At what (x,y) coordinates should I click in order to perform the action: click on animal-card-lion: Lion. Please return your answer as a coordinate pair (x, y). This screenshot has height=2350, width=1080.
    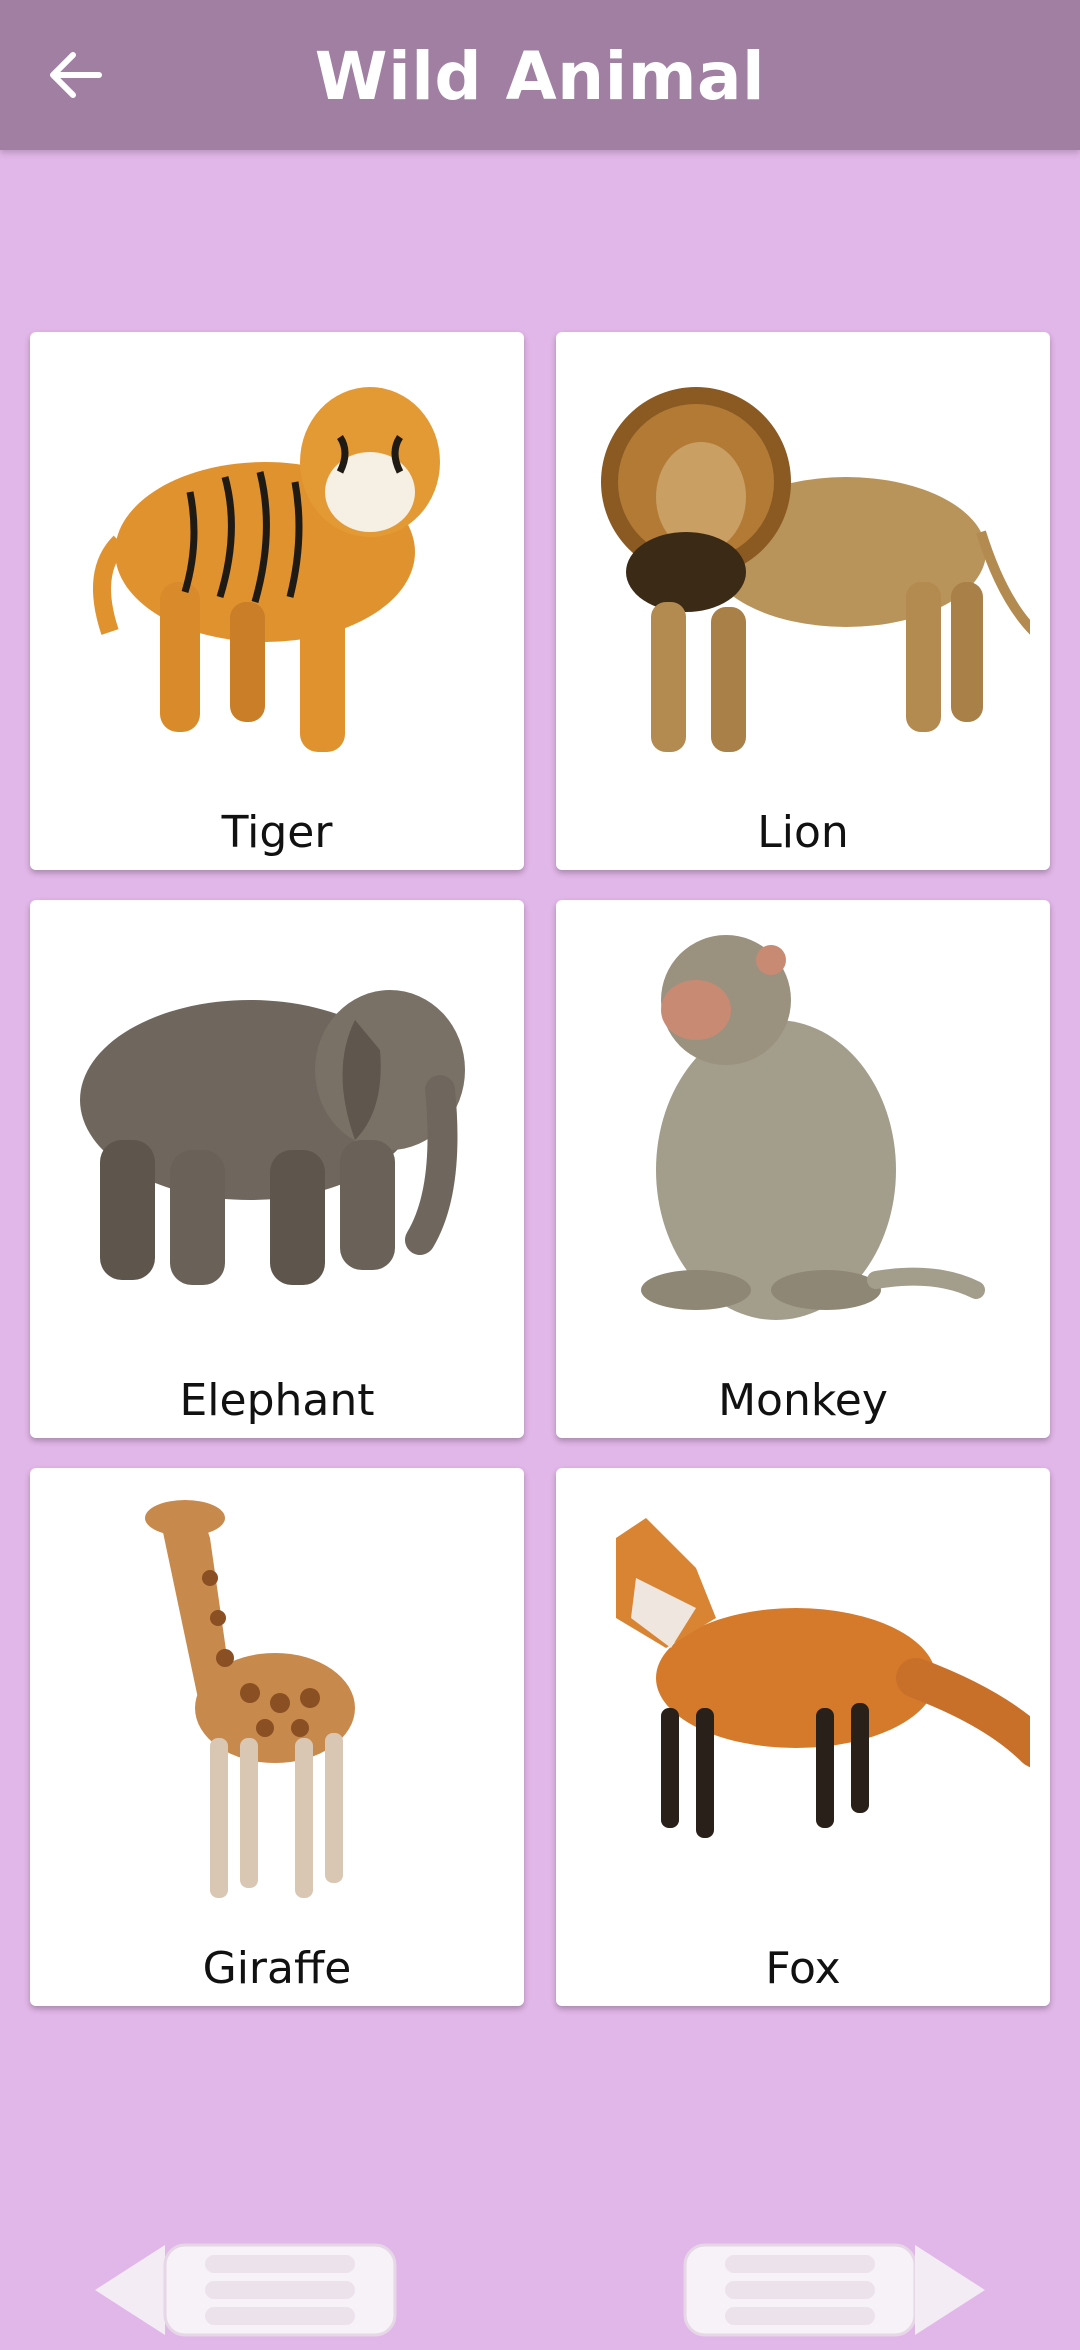
    Looking at the image, I should click on (803, 601).